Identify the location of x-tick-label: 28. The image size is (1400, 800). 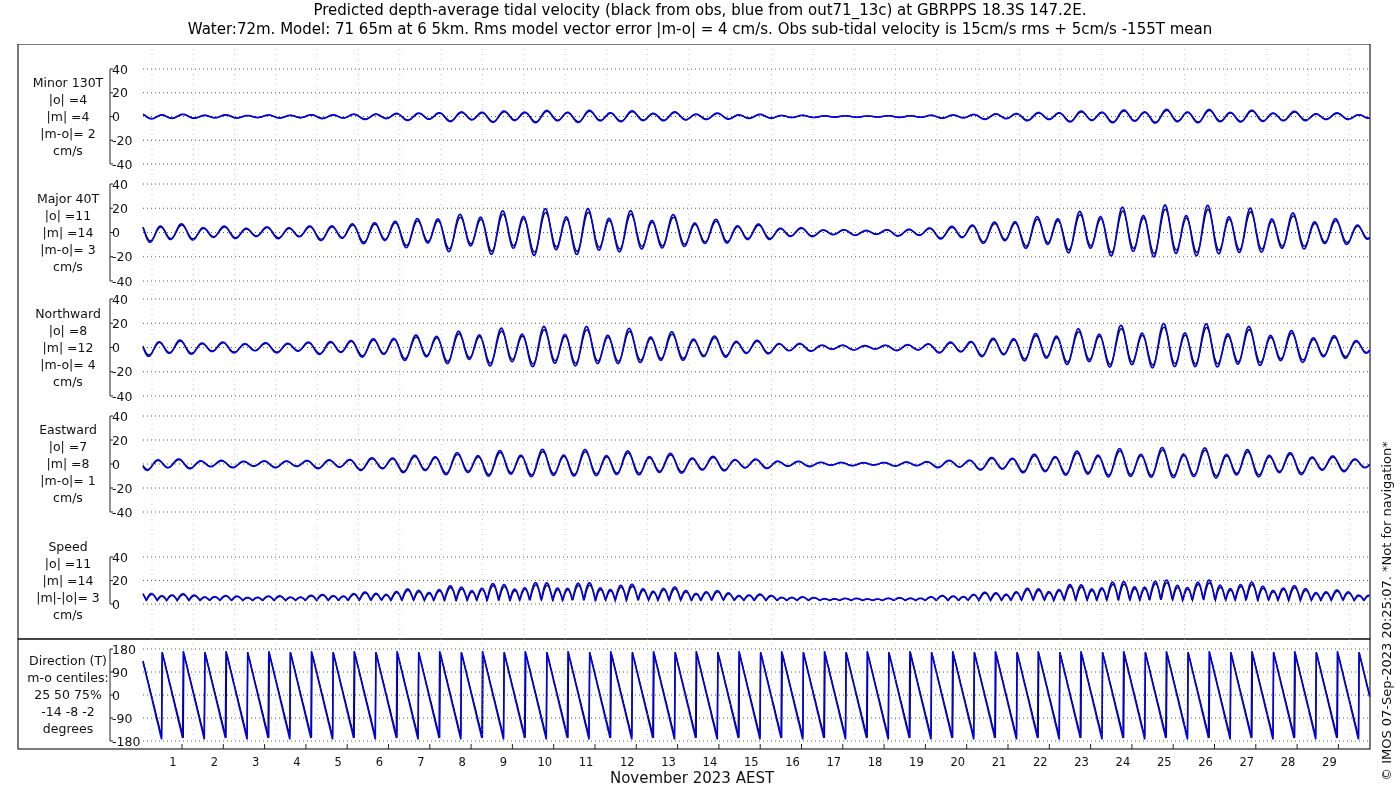
(1288, 762).